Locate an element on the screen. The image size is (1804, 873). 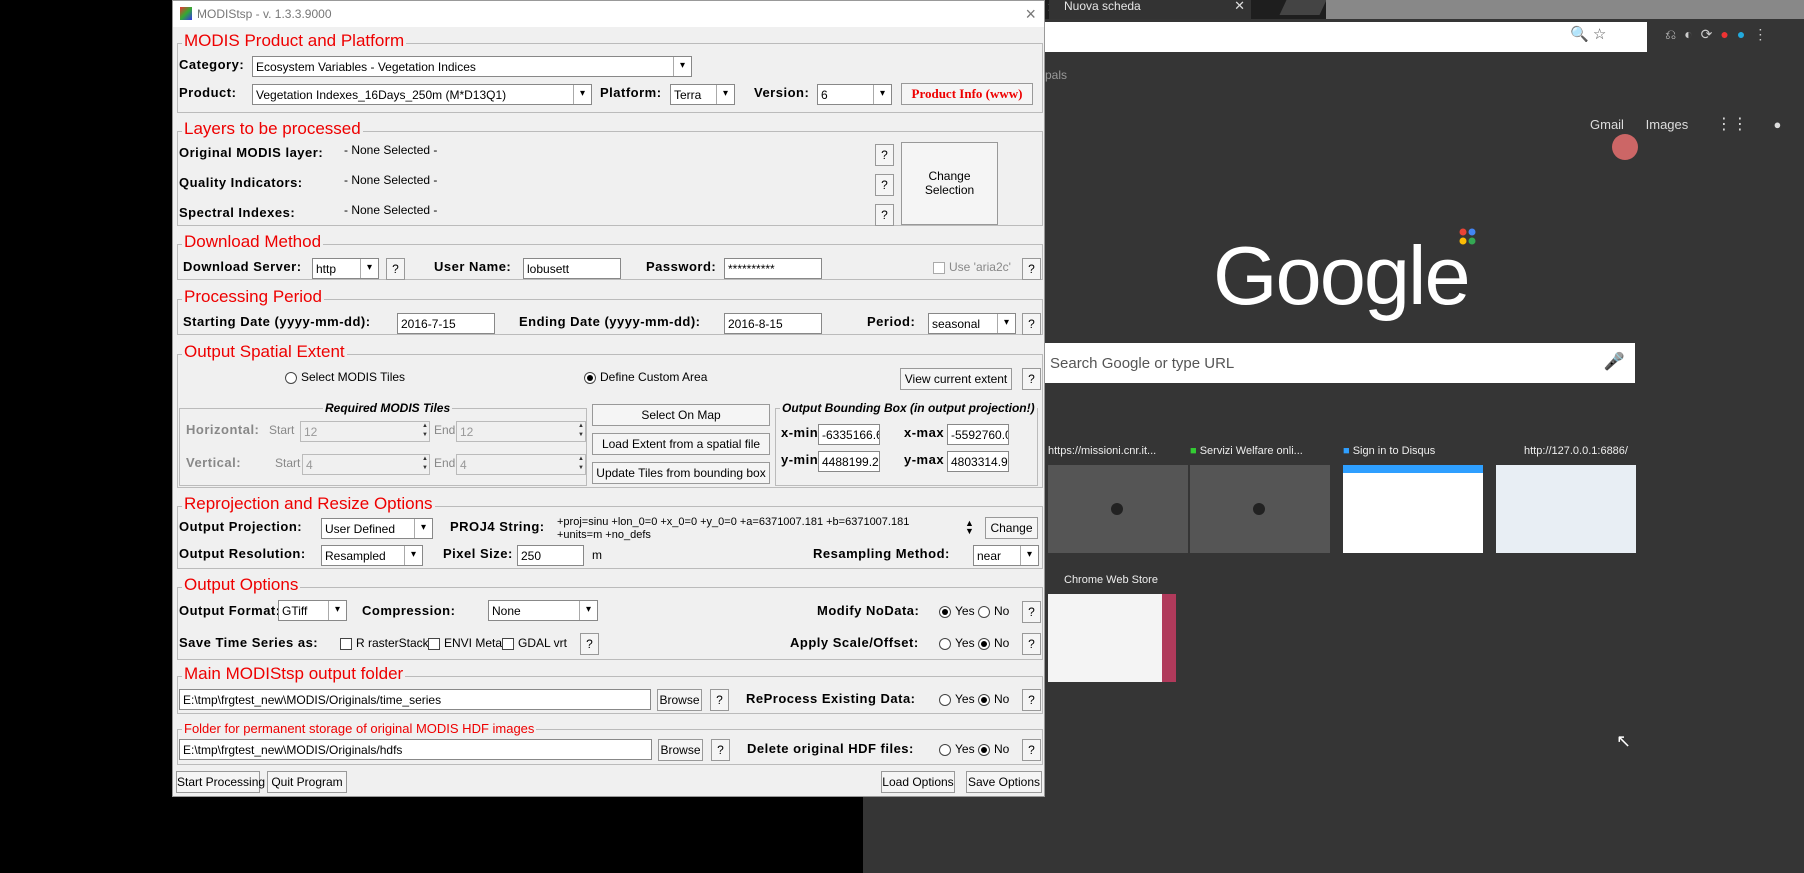
new-tab-button is located at coordinates (1303, 7).